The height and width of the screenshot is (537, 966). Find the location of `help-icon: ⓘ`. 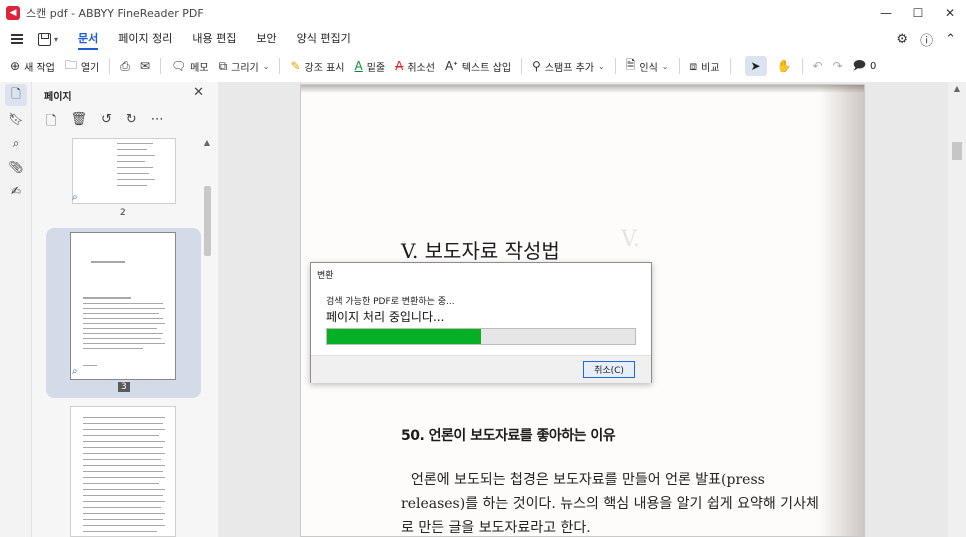

help-icon: ⓘ is located at coordinates (926, 39).